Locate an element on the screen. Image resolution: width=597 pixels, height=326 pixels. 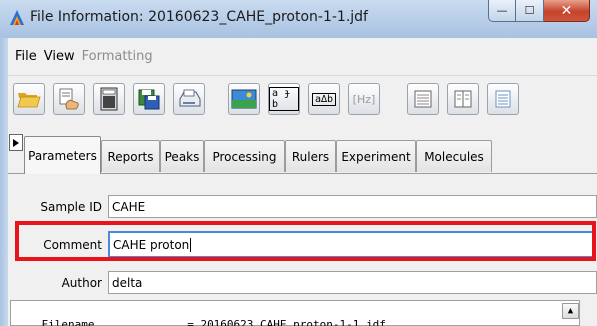
layout-single-button is located at coordinates (423, 99).